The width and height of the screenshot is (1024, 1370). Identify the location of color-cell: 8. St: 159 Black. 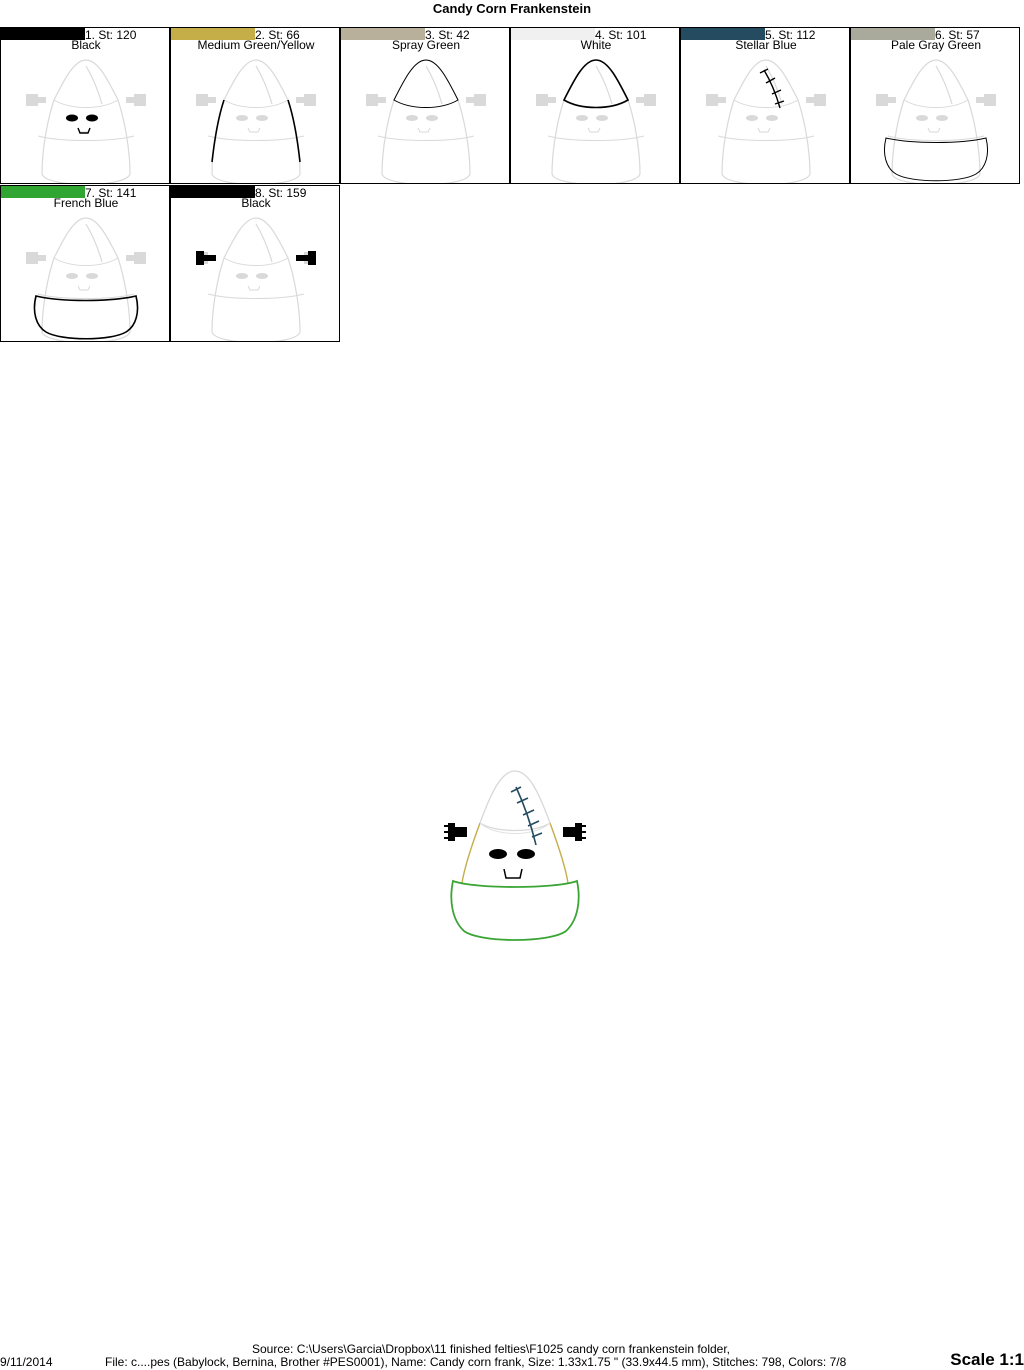
(255, 263).